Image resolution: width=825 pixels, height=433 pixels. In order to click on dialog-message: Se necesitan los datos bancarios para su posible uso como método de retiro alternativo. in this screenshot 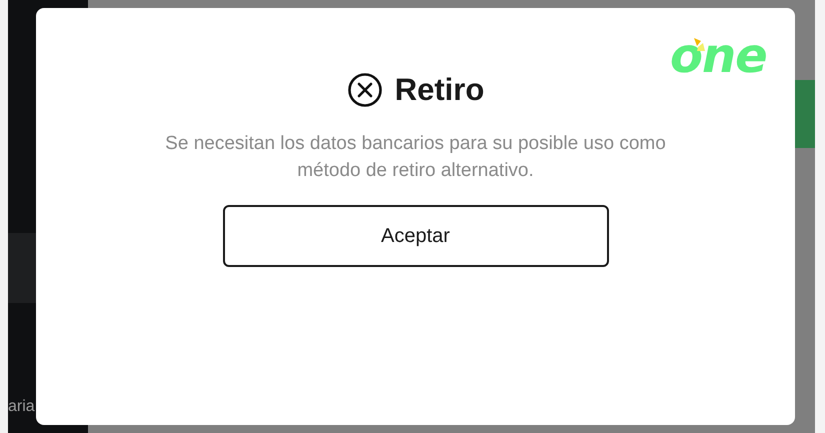, I will do `click(415, 157)`.